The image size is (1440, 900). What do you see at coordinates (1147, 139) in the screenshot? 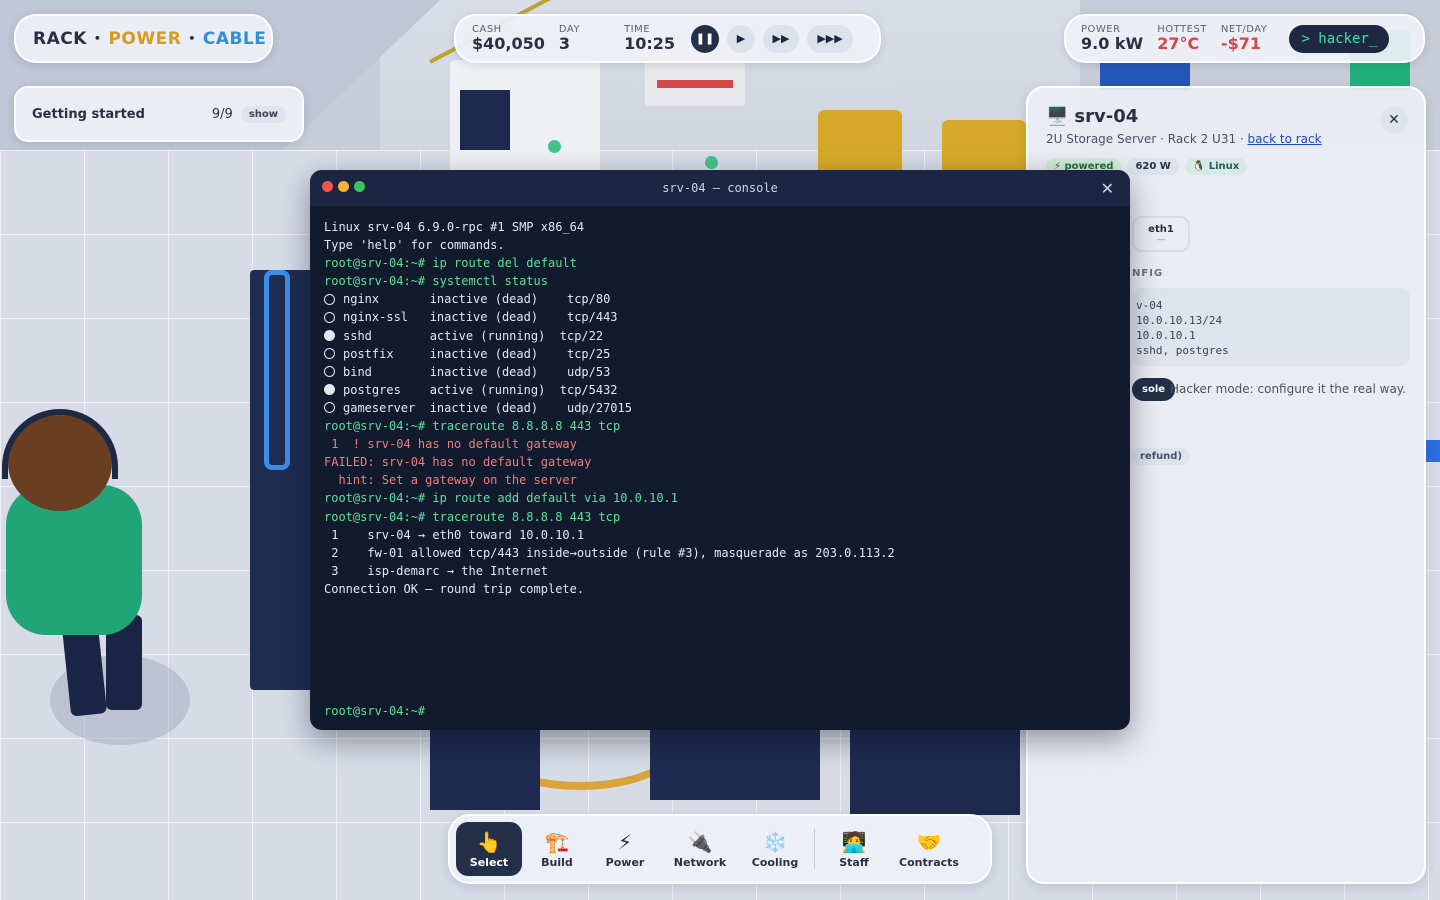
I see `server-description: 2U Storage Server · Rack 2 U31 ·` at bounding box center [1147, 139].